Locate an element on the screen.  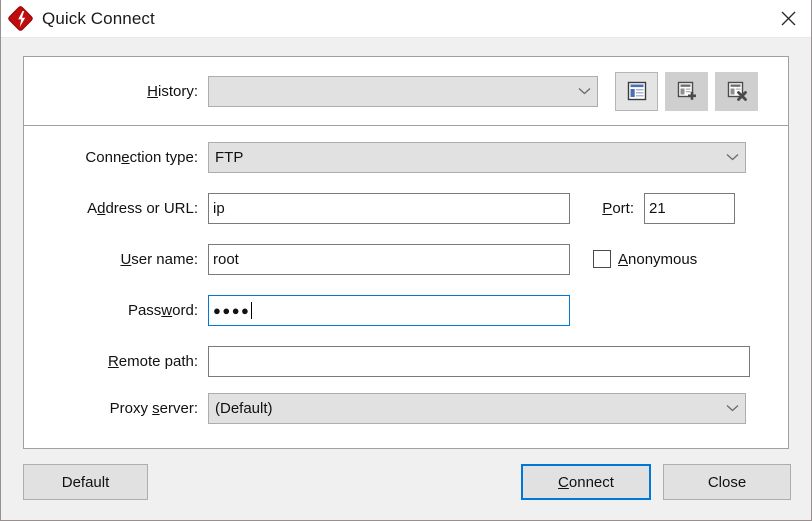
document-remove-icon is located at coordinates (737, 91).